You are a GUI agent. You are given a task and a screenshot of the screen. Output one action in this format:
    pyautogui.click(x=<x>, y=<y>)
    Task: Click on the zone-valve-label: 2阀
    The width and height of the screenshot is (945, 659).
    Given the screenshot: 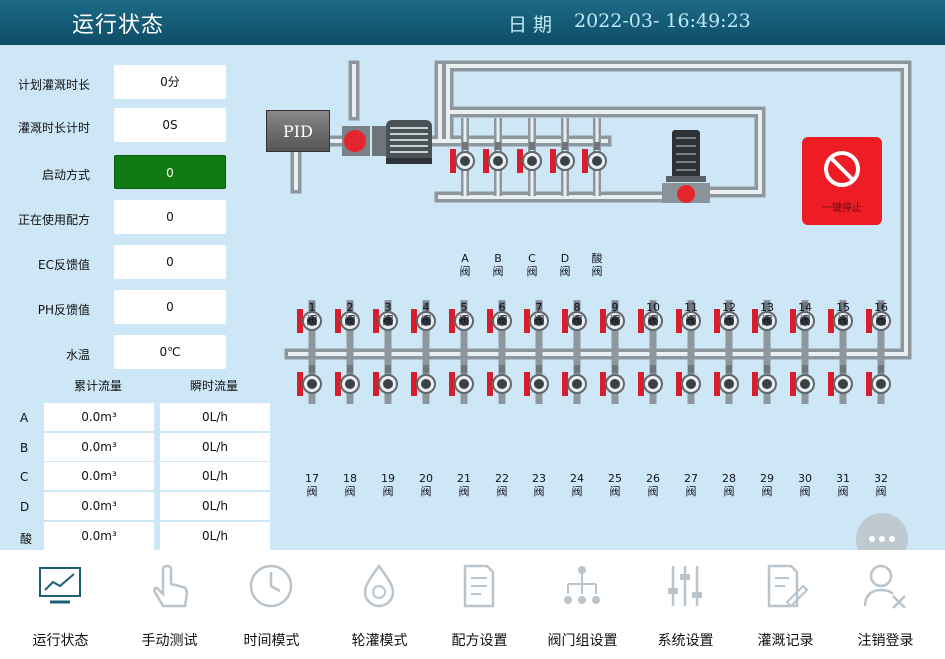 What is the action you would take?
    pyautogui.click(x=350, y=314)
    